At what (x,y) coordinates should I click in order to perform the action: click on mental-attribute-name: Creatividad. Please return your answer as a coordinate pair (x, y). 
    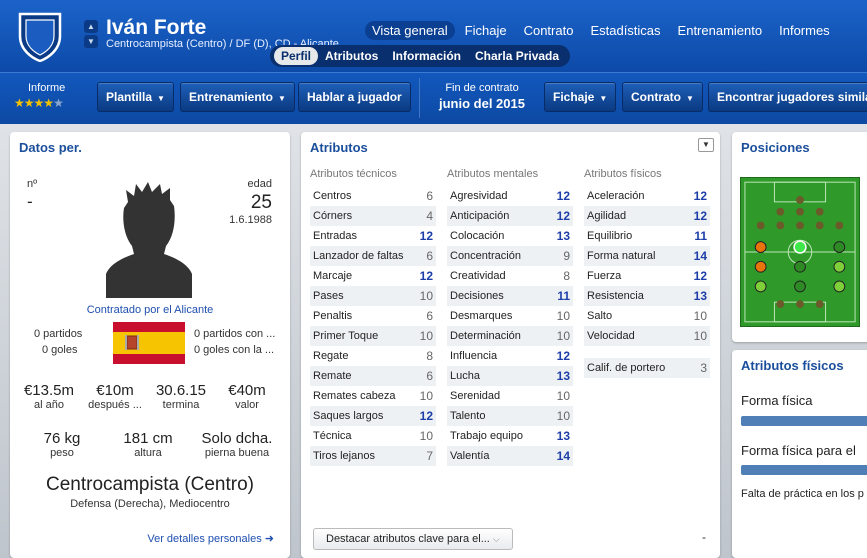
    Looking at the image, I should click on (478, 276).